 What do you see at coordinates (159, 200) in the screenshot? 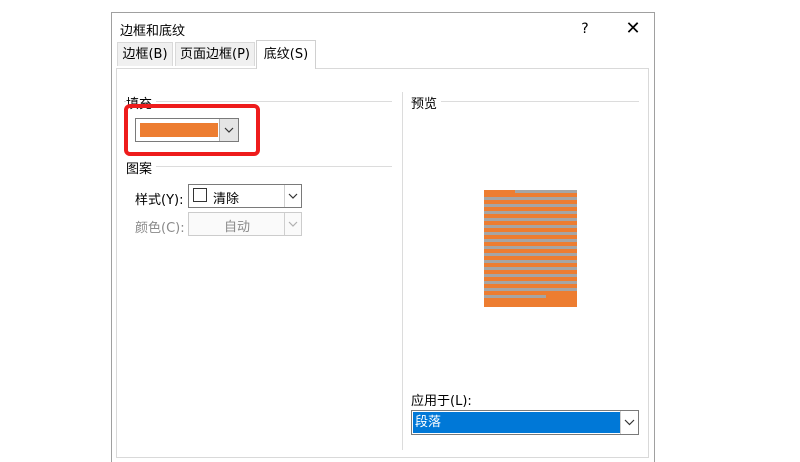
I see `style-label: 样式(Y):` at bounding box center [159, 200].